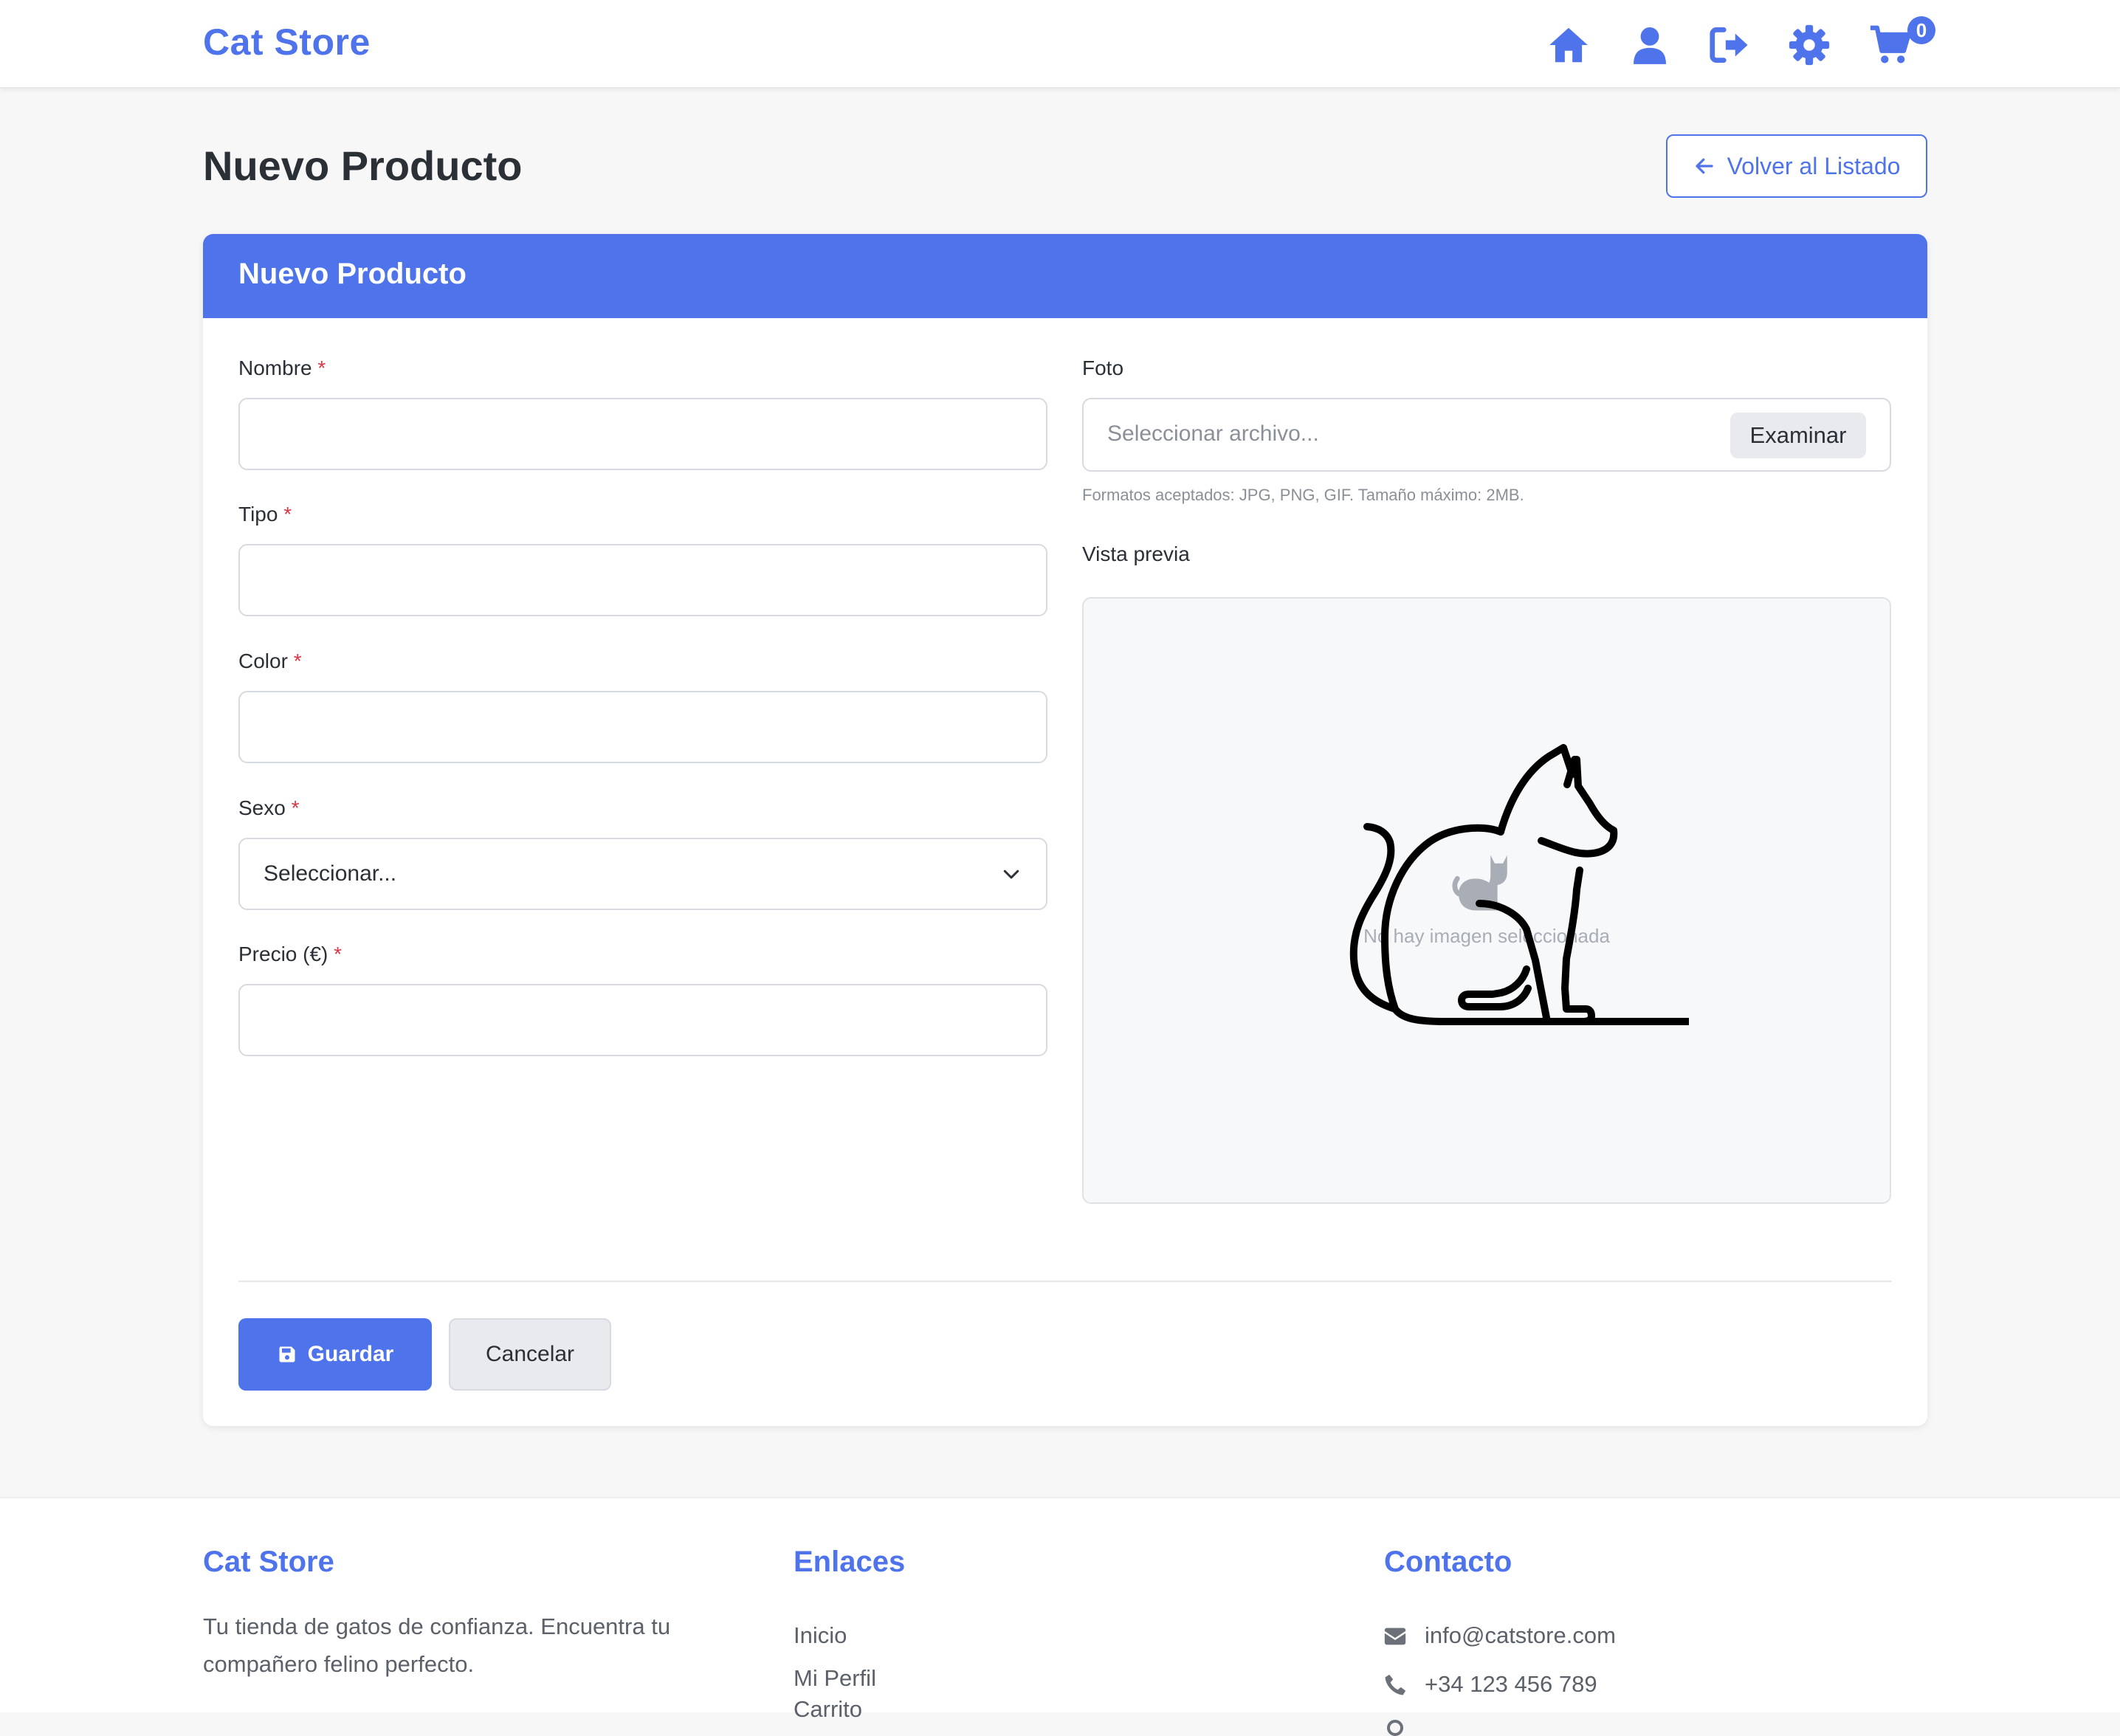  Describe the element at coordinates (350, 1354) in the screenshot. I see `save-button-label: Guardar` at that location.